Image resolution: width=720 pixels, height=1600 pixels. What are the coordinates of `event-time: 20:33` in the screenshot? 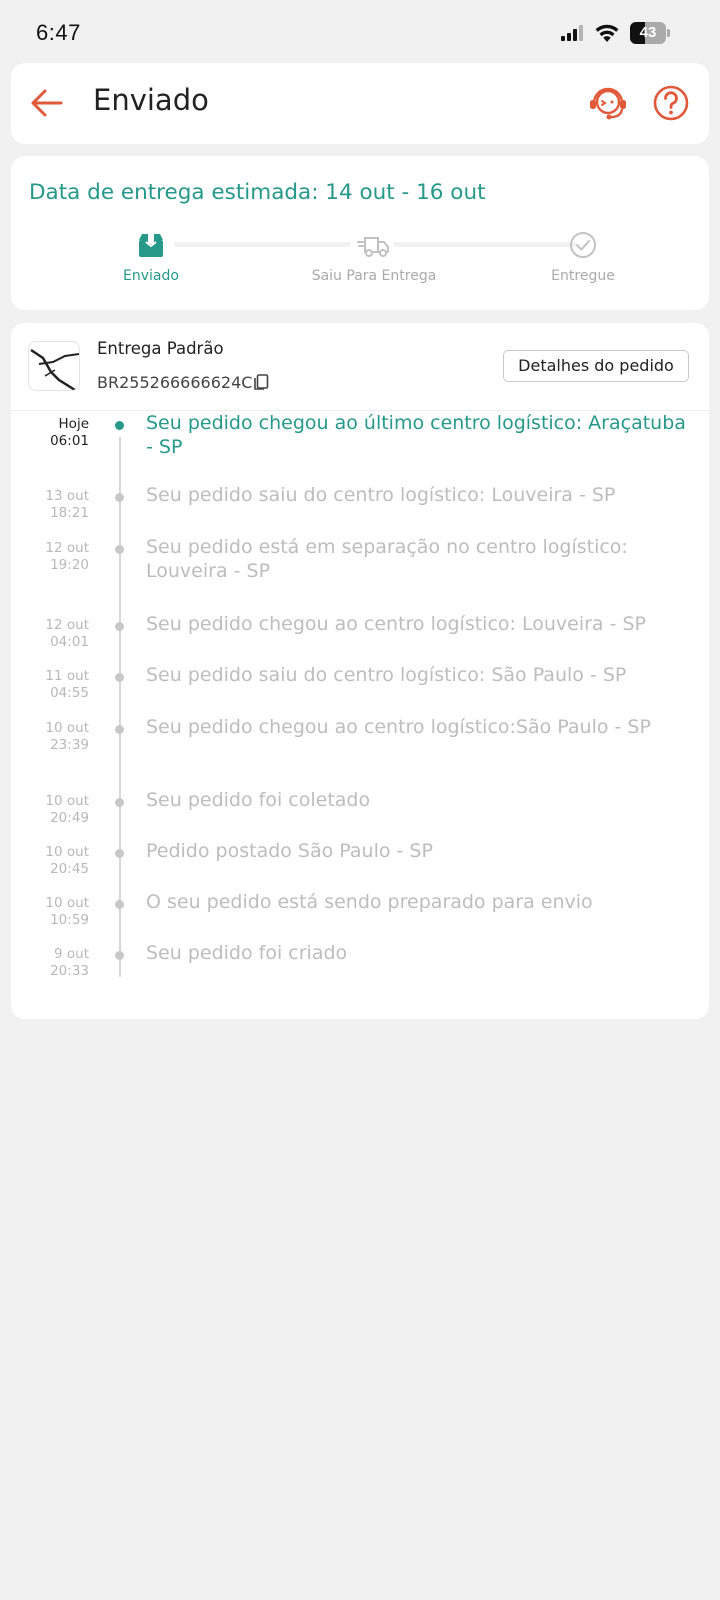 It's located at (69, 971).